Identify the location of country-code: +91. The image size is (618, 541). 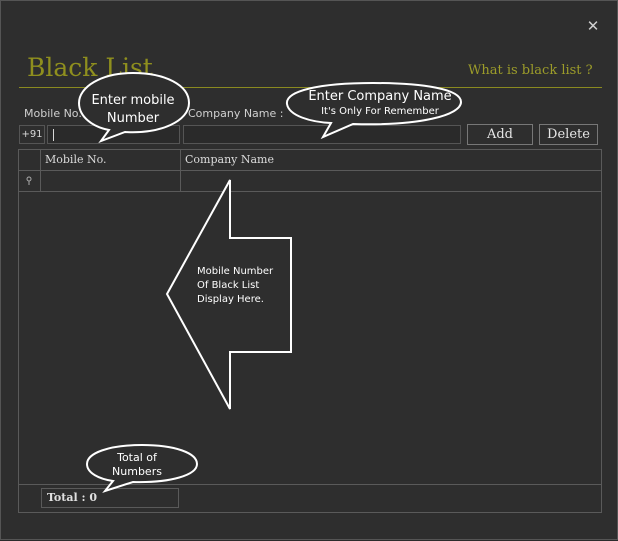
(32, 134).